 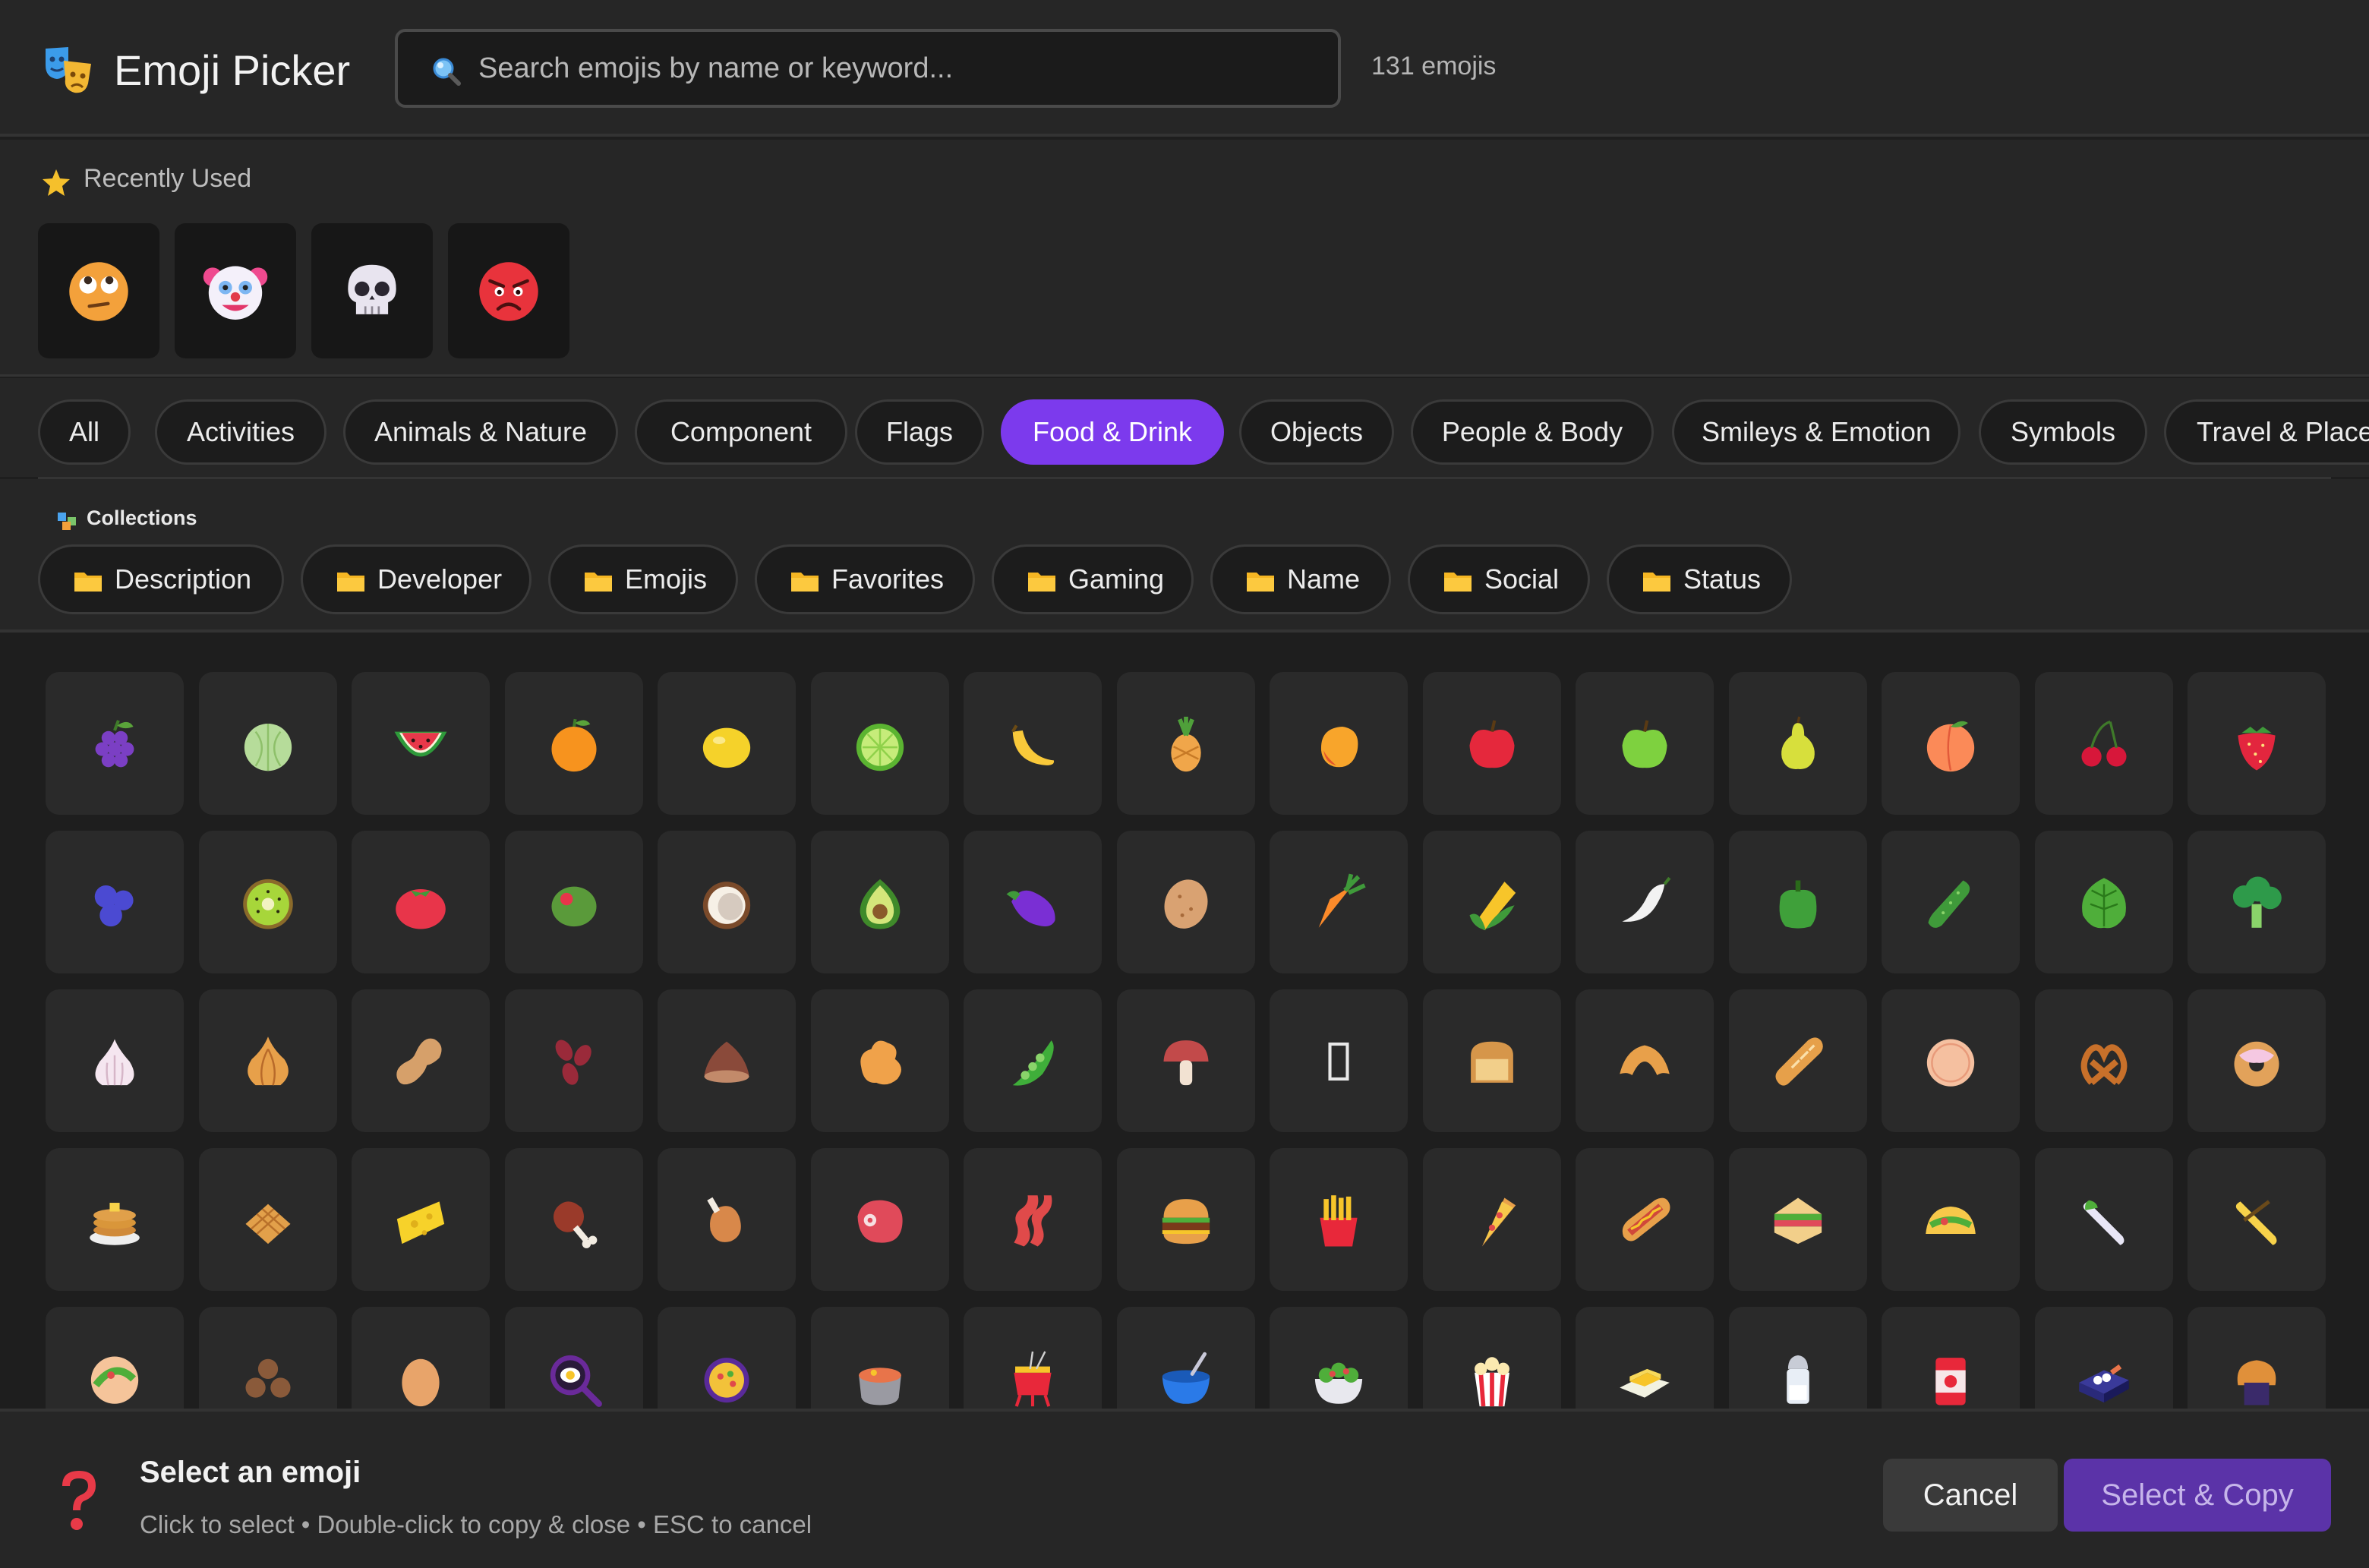 What do you see at coordinates (919, 432) in the screenshot?
I see `tab-flags: Flags` at bounding box center [919, 432].